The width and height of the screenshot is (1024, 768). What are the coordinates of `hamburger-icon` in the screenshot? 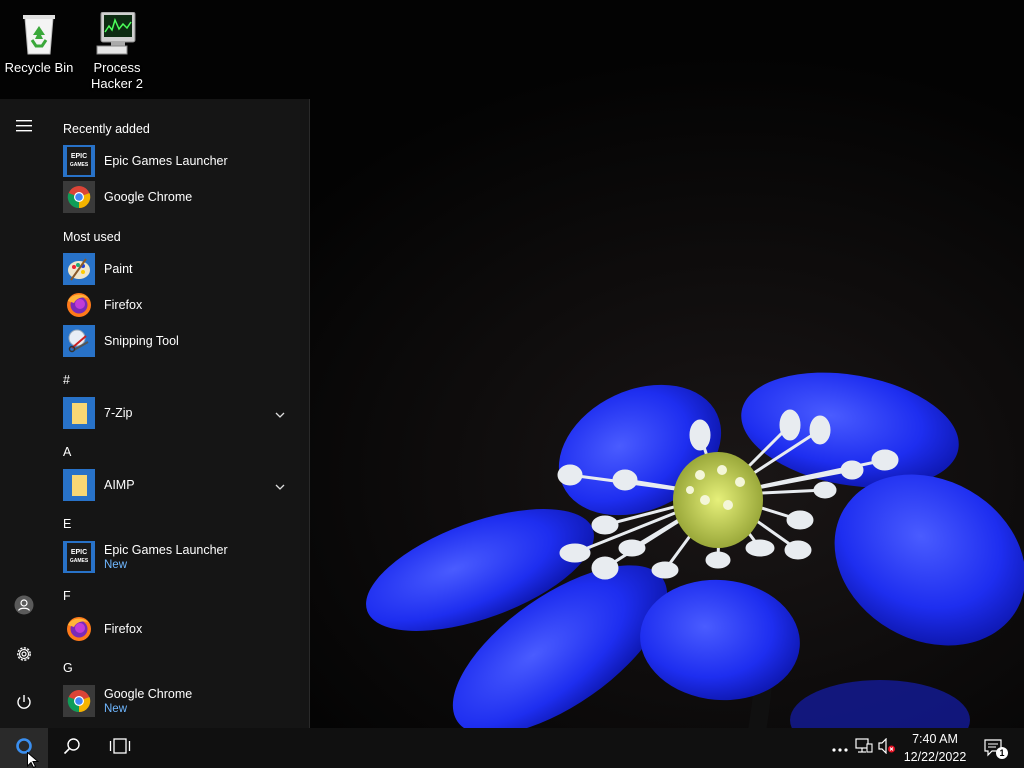 It's located at (24, 128).